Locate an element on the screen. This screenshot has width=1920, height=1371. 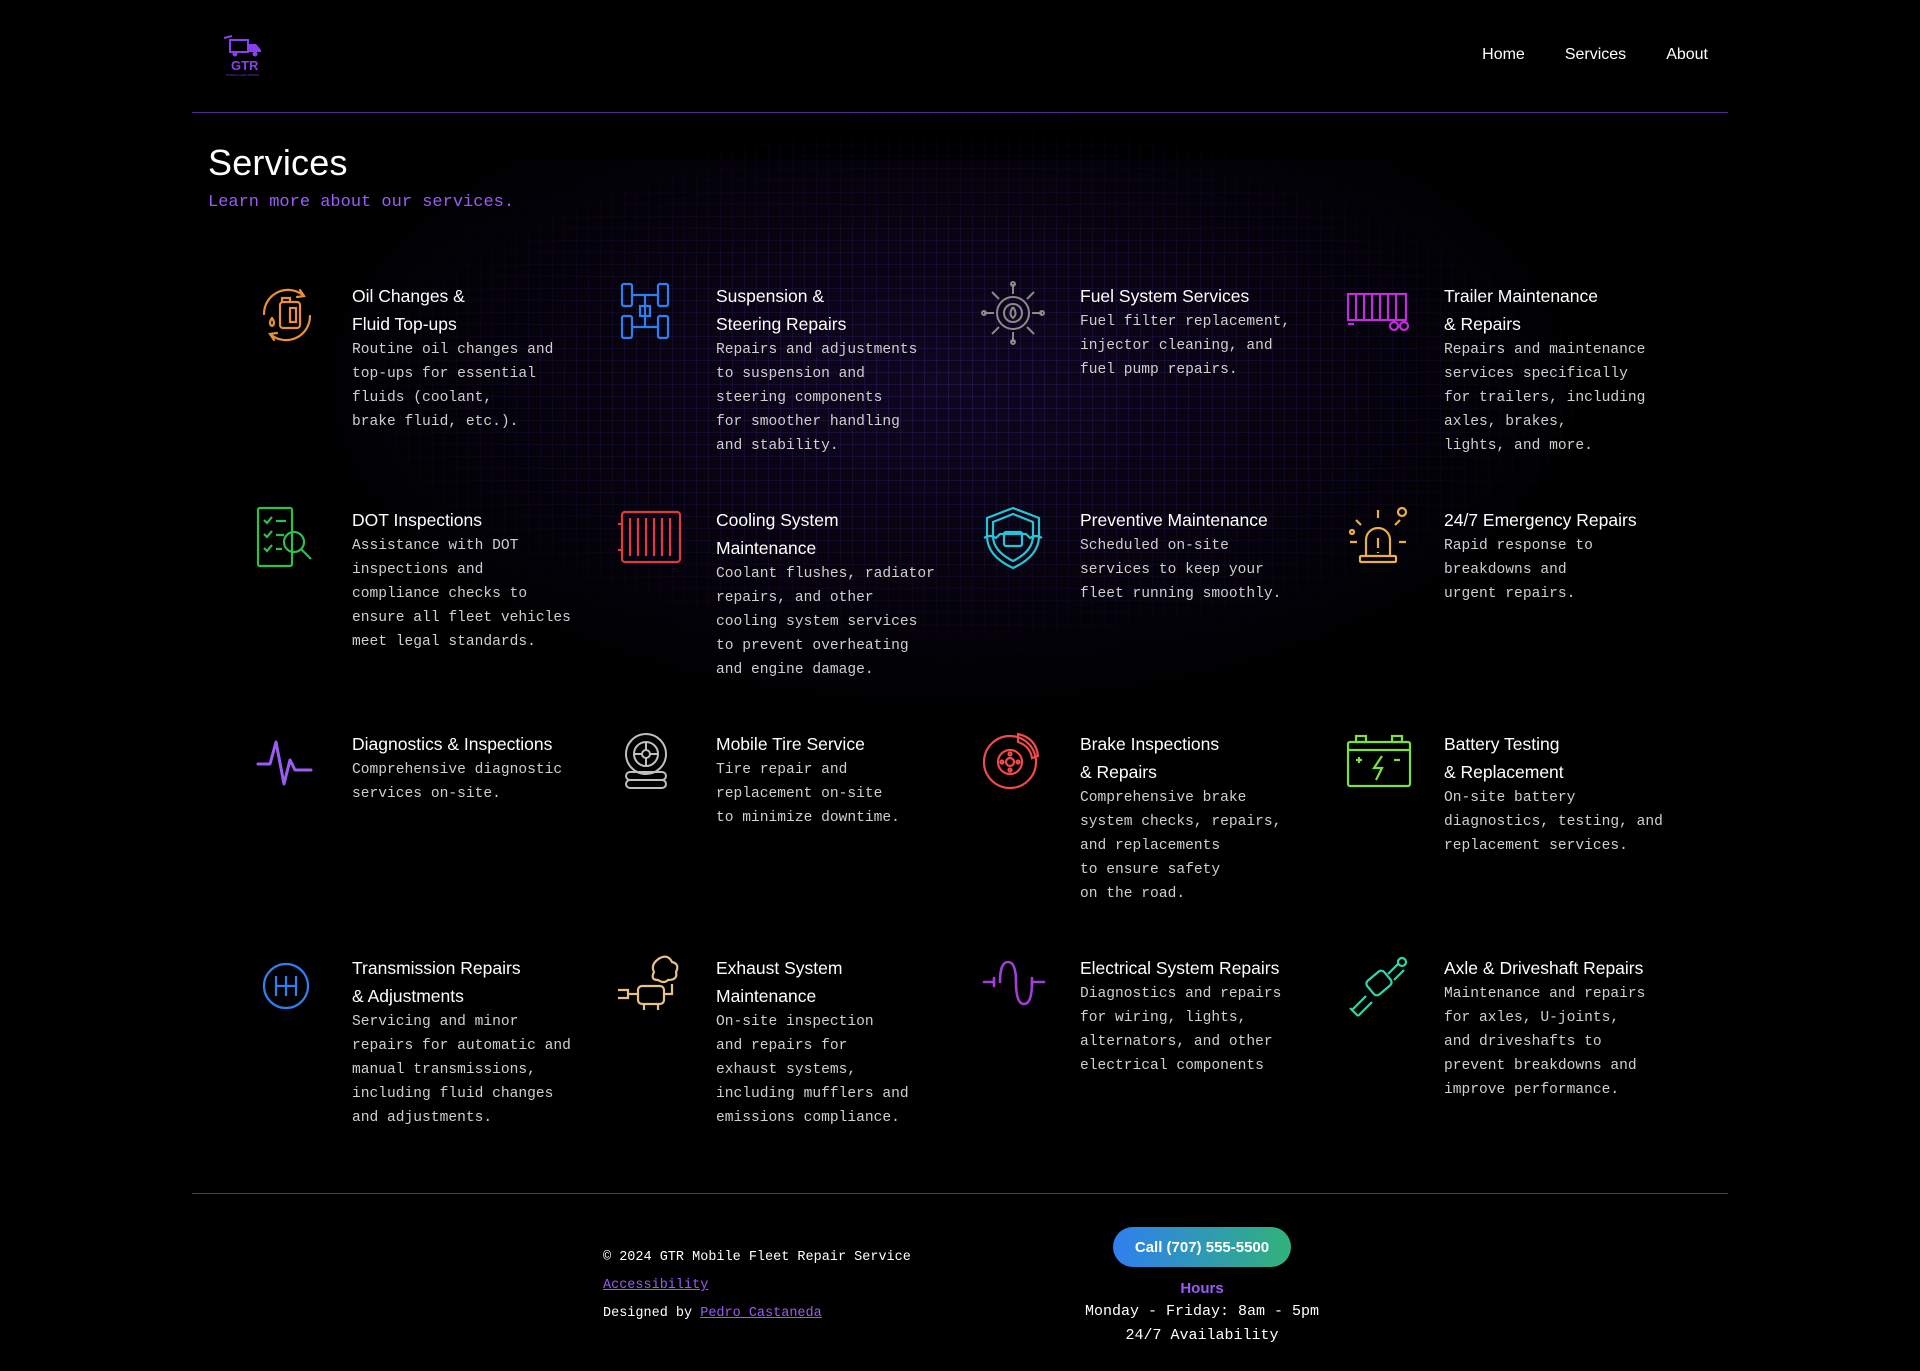
nav-home: Home is located at coordinates (1503, 55).